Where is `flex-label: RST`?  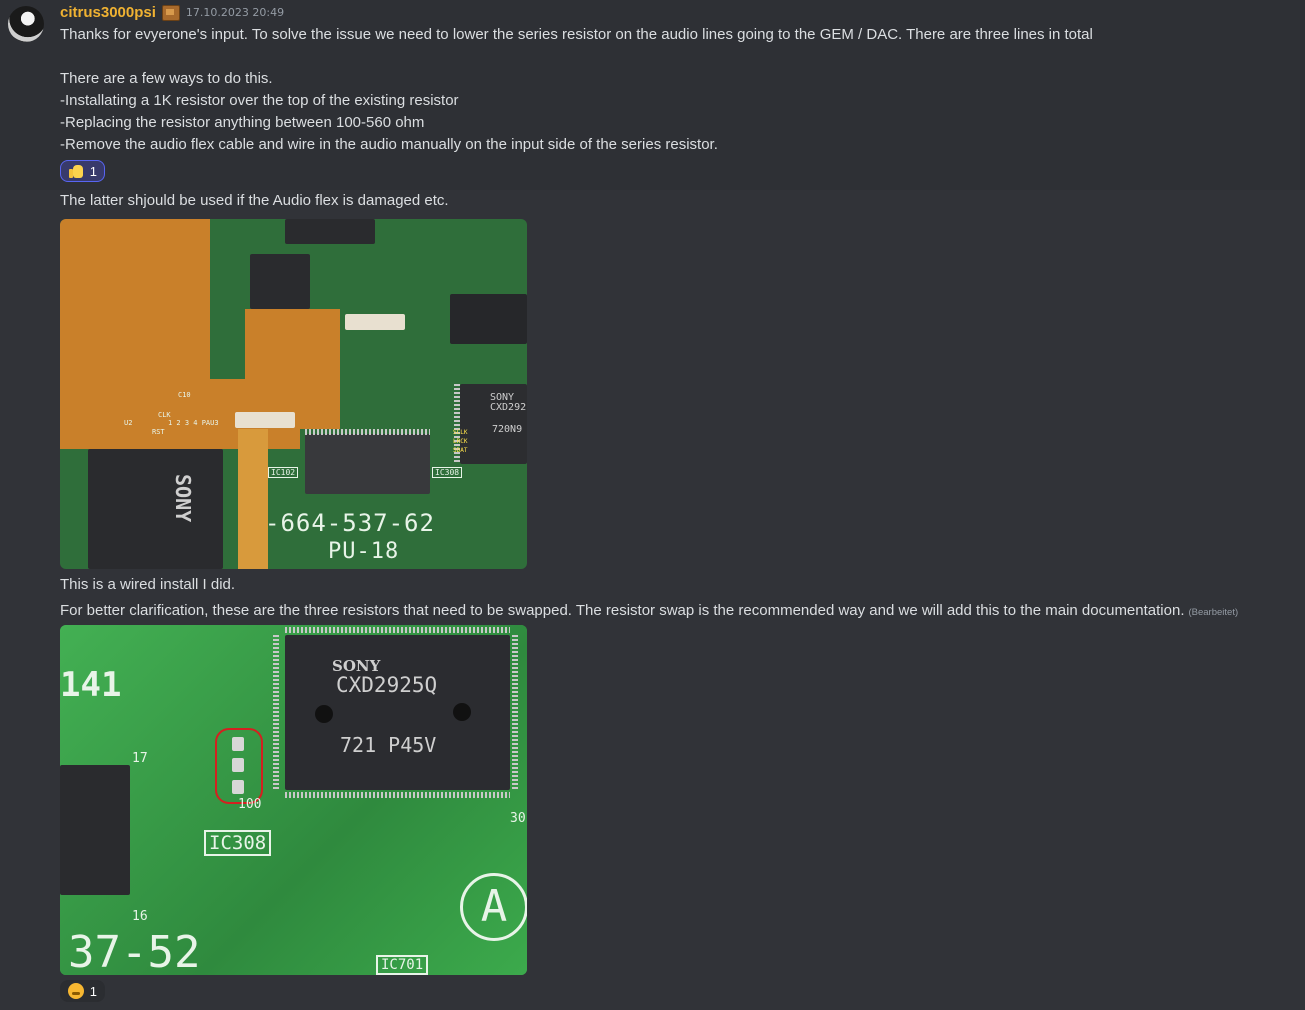
flex-label: RST is located at coordinates (158, 432).